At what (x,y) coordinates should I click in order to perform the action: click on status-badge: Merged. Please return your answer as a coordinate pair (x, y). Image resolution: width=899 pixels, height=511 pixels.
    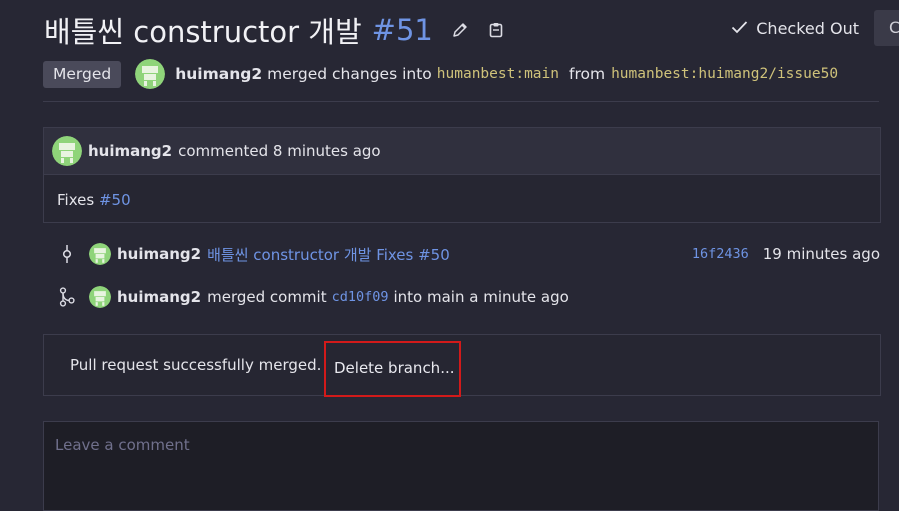
    Looking at the image, I should click on (82, 74).